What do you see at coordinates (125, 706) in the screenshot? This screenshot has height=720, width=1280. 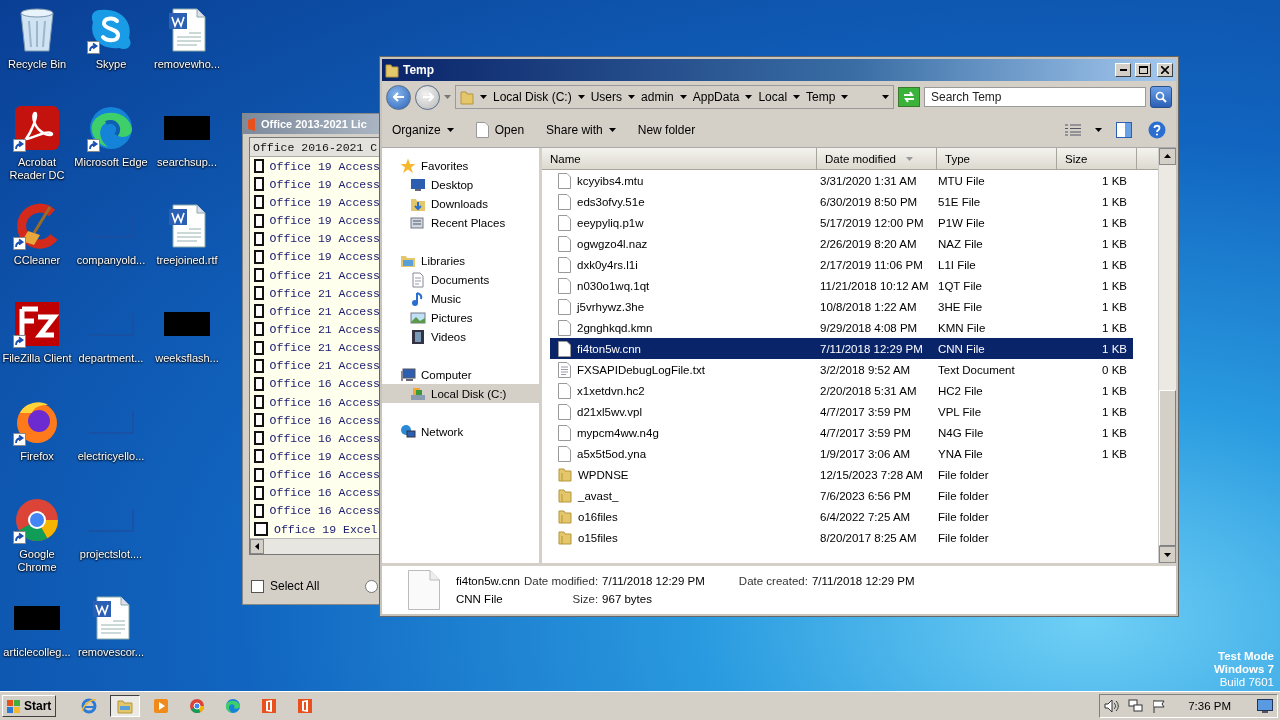 I see `taskbar-button` at bounding box center [125, 706].